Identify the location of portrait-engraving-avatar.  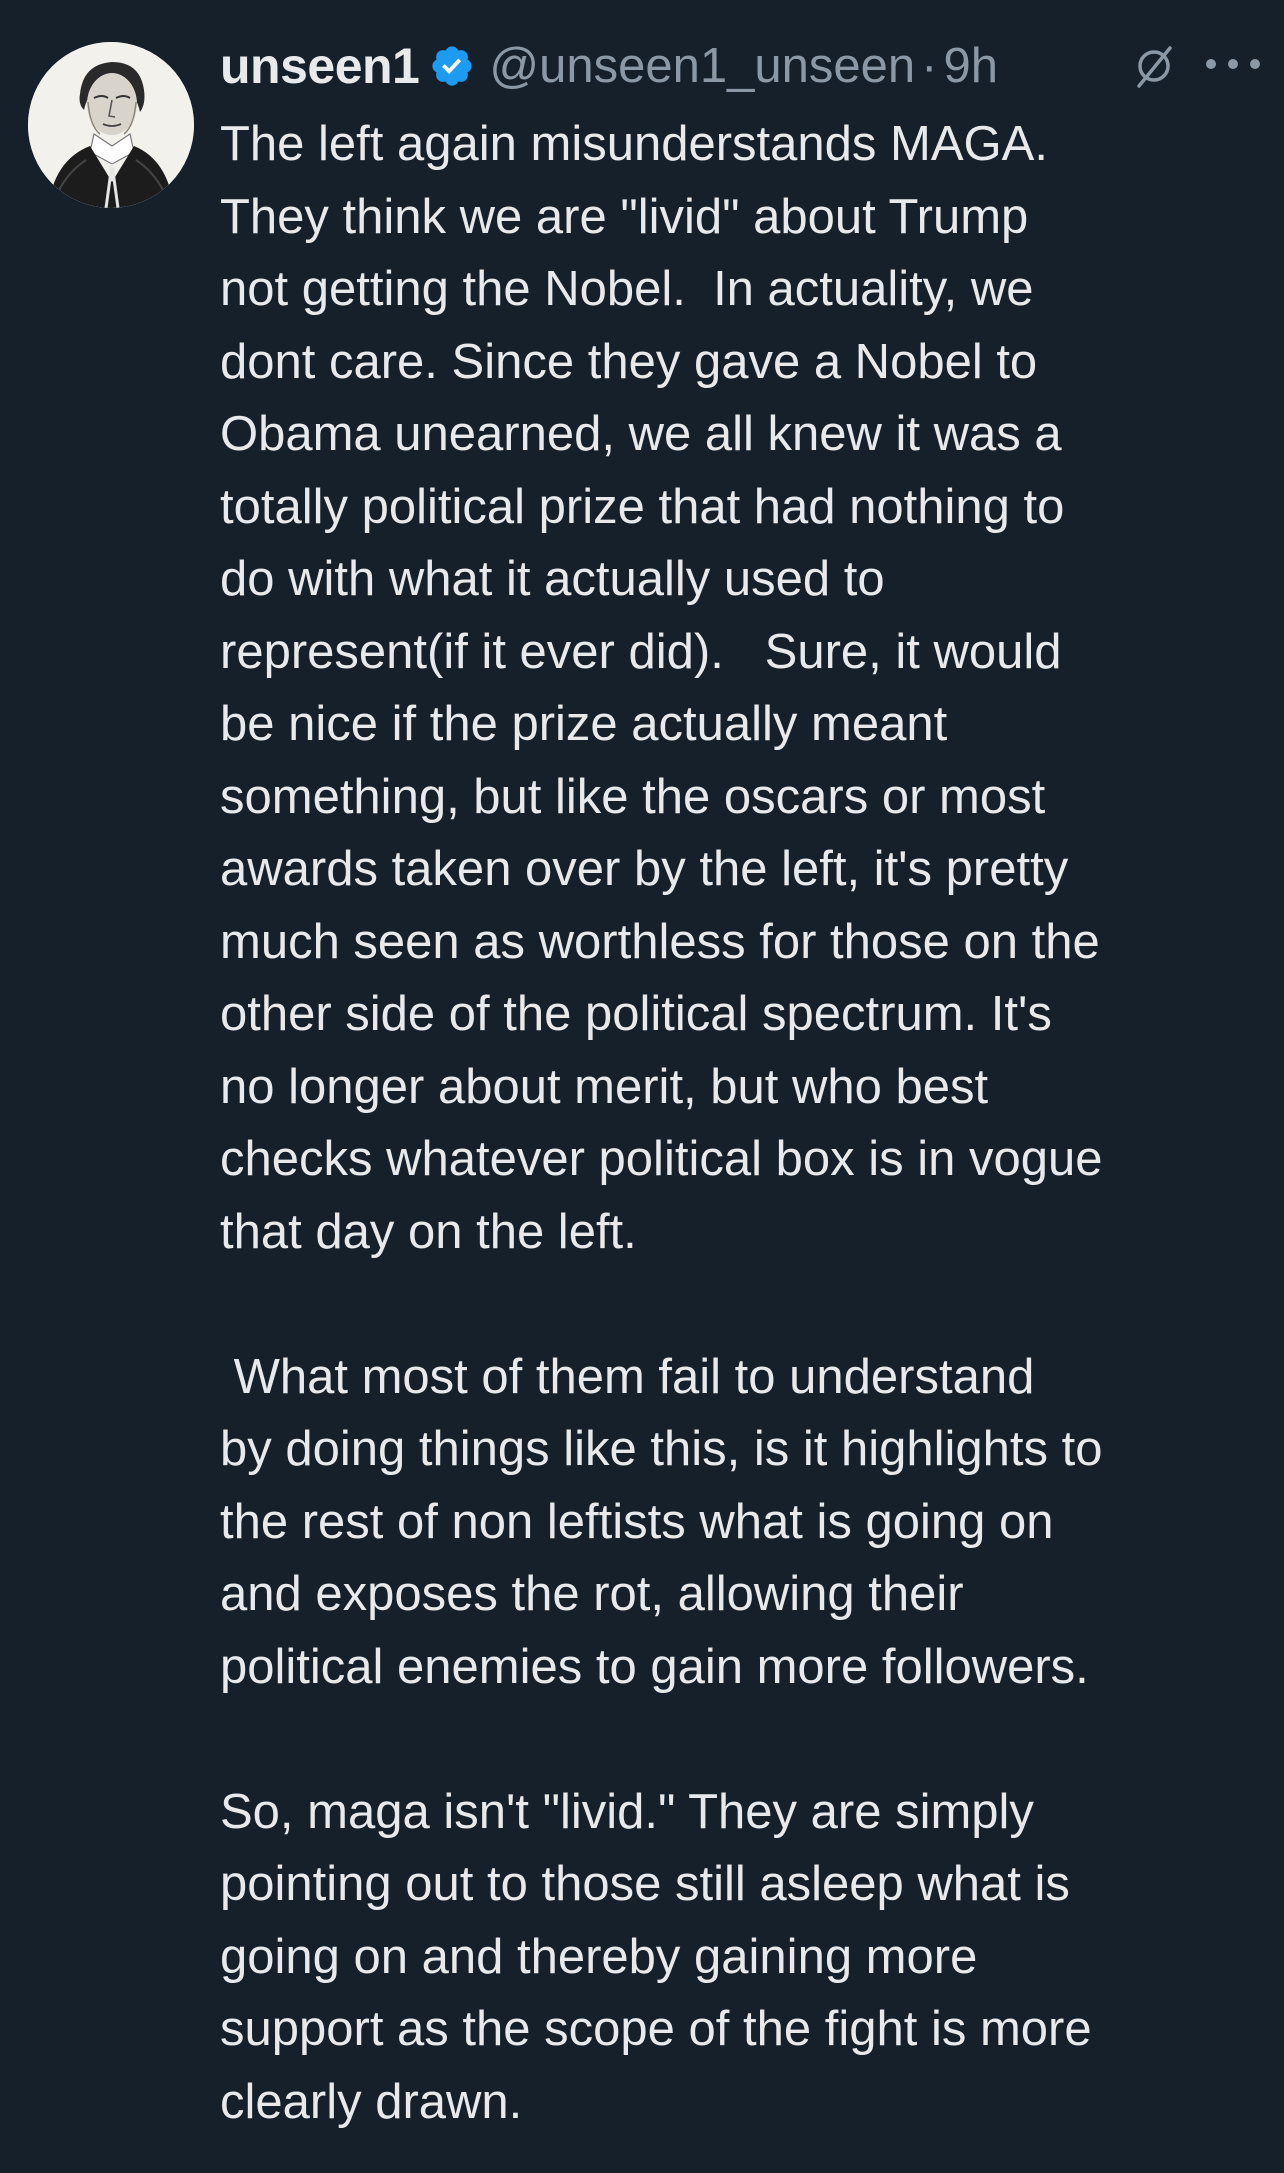
(111, 125).